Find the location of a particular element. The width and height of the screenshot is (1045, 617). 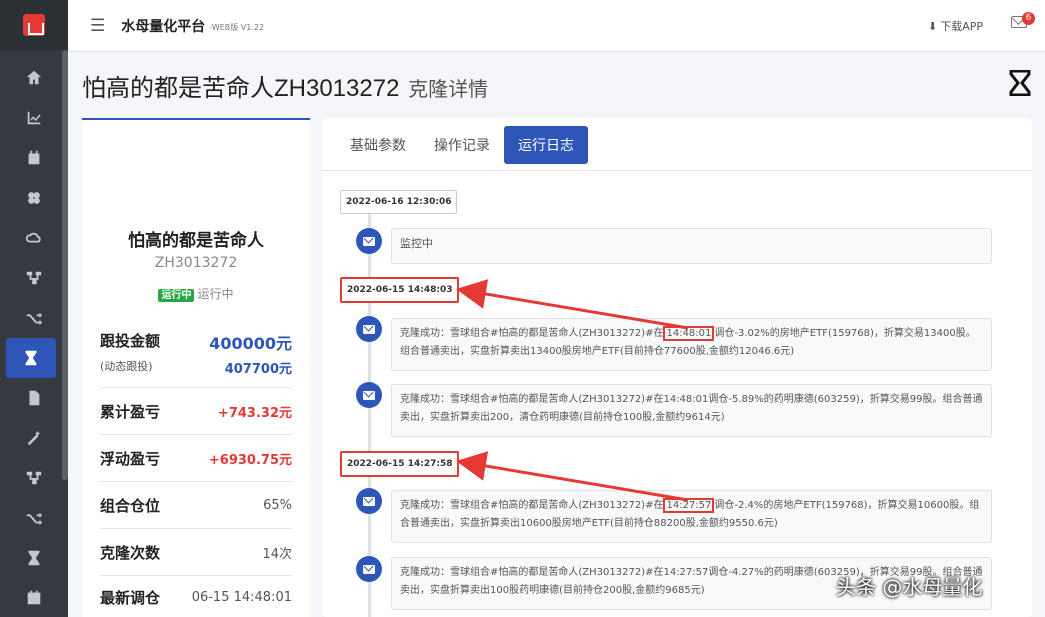

float-pnl-row: 浮动盈亏 +6930.75元 is located at coordinates (196, 458).